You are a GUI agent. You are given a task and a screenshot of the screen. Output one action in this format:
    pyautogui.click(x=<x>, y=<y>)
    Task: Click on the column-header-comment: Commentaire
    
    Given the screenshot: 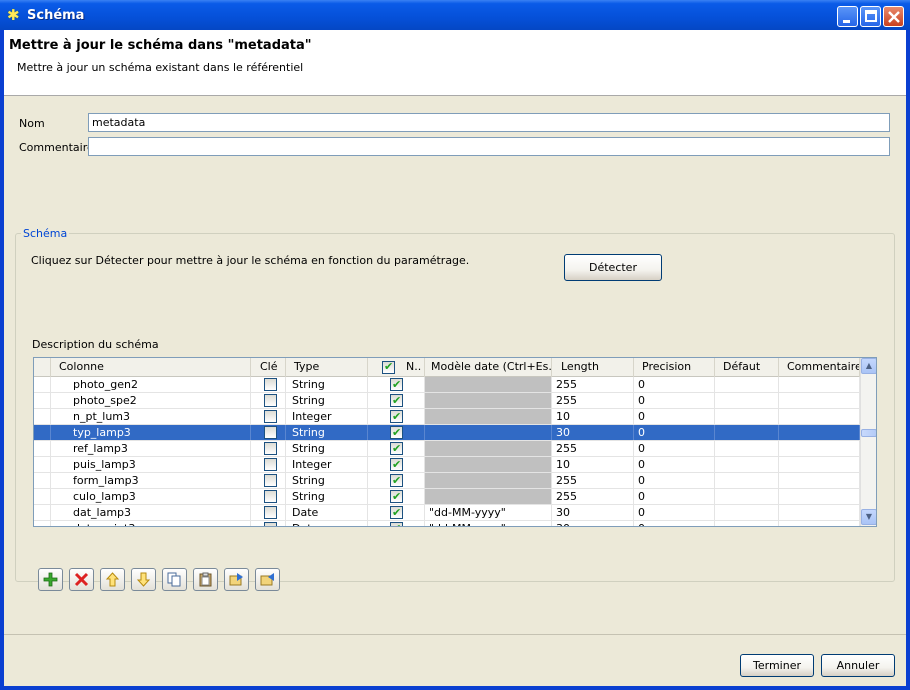 What is the action you would take?
    pyautogui.click(x=819, y=367)
    